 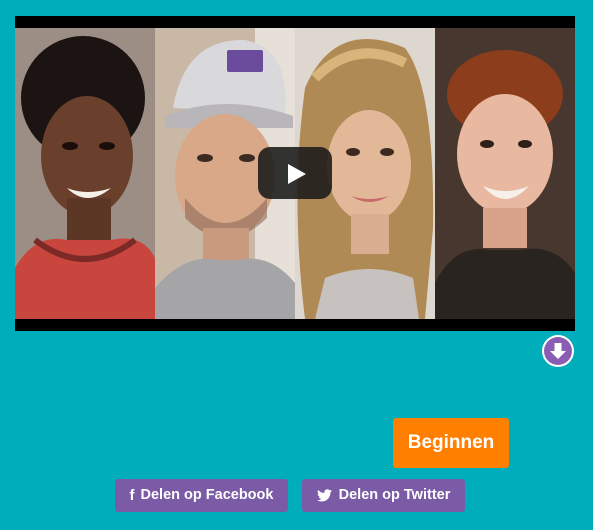 I want to click on share-facebook-button: f Delen op Facebook, so click(x=201, y=495).